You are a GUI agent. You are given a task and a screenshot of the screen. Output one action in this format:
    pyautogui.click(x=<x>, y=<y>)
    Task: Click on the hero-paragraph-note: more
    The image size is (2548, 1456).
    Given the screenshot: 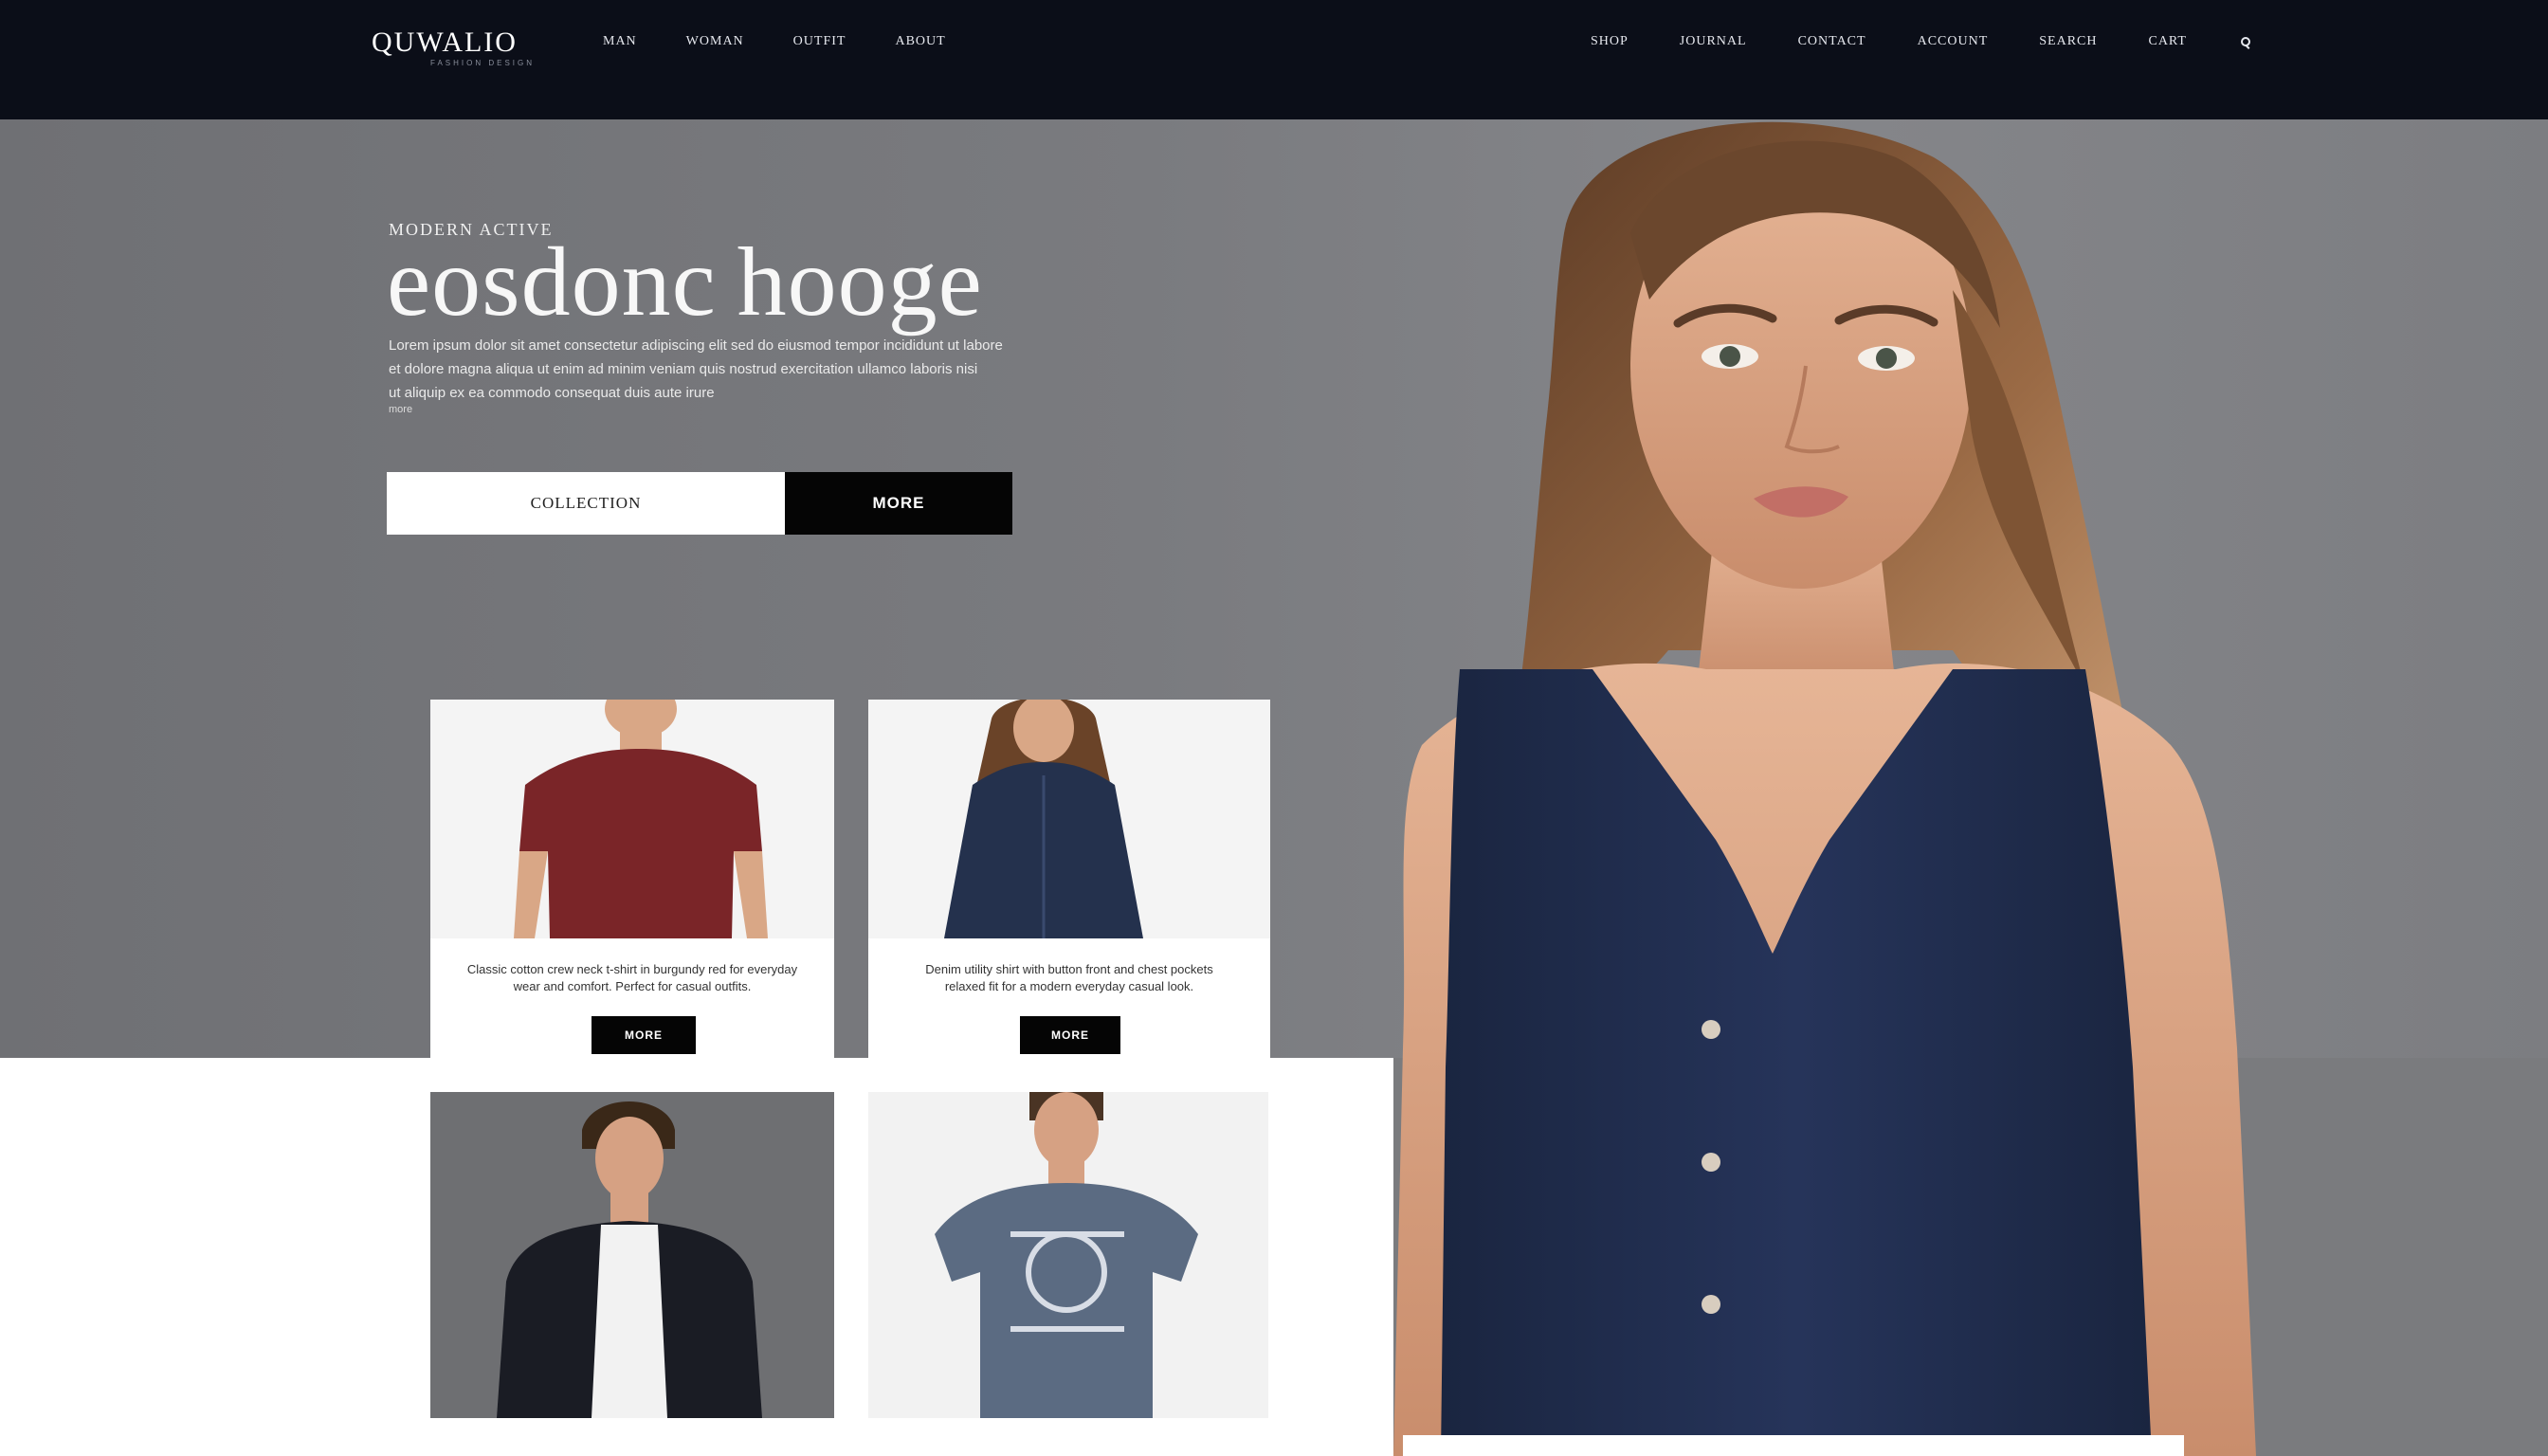 What is the action you would take?
    pyautogui.click(x=400, y=409)
    